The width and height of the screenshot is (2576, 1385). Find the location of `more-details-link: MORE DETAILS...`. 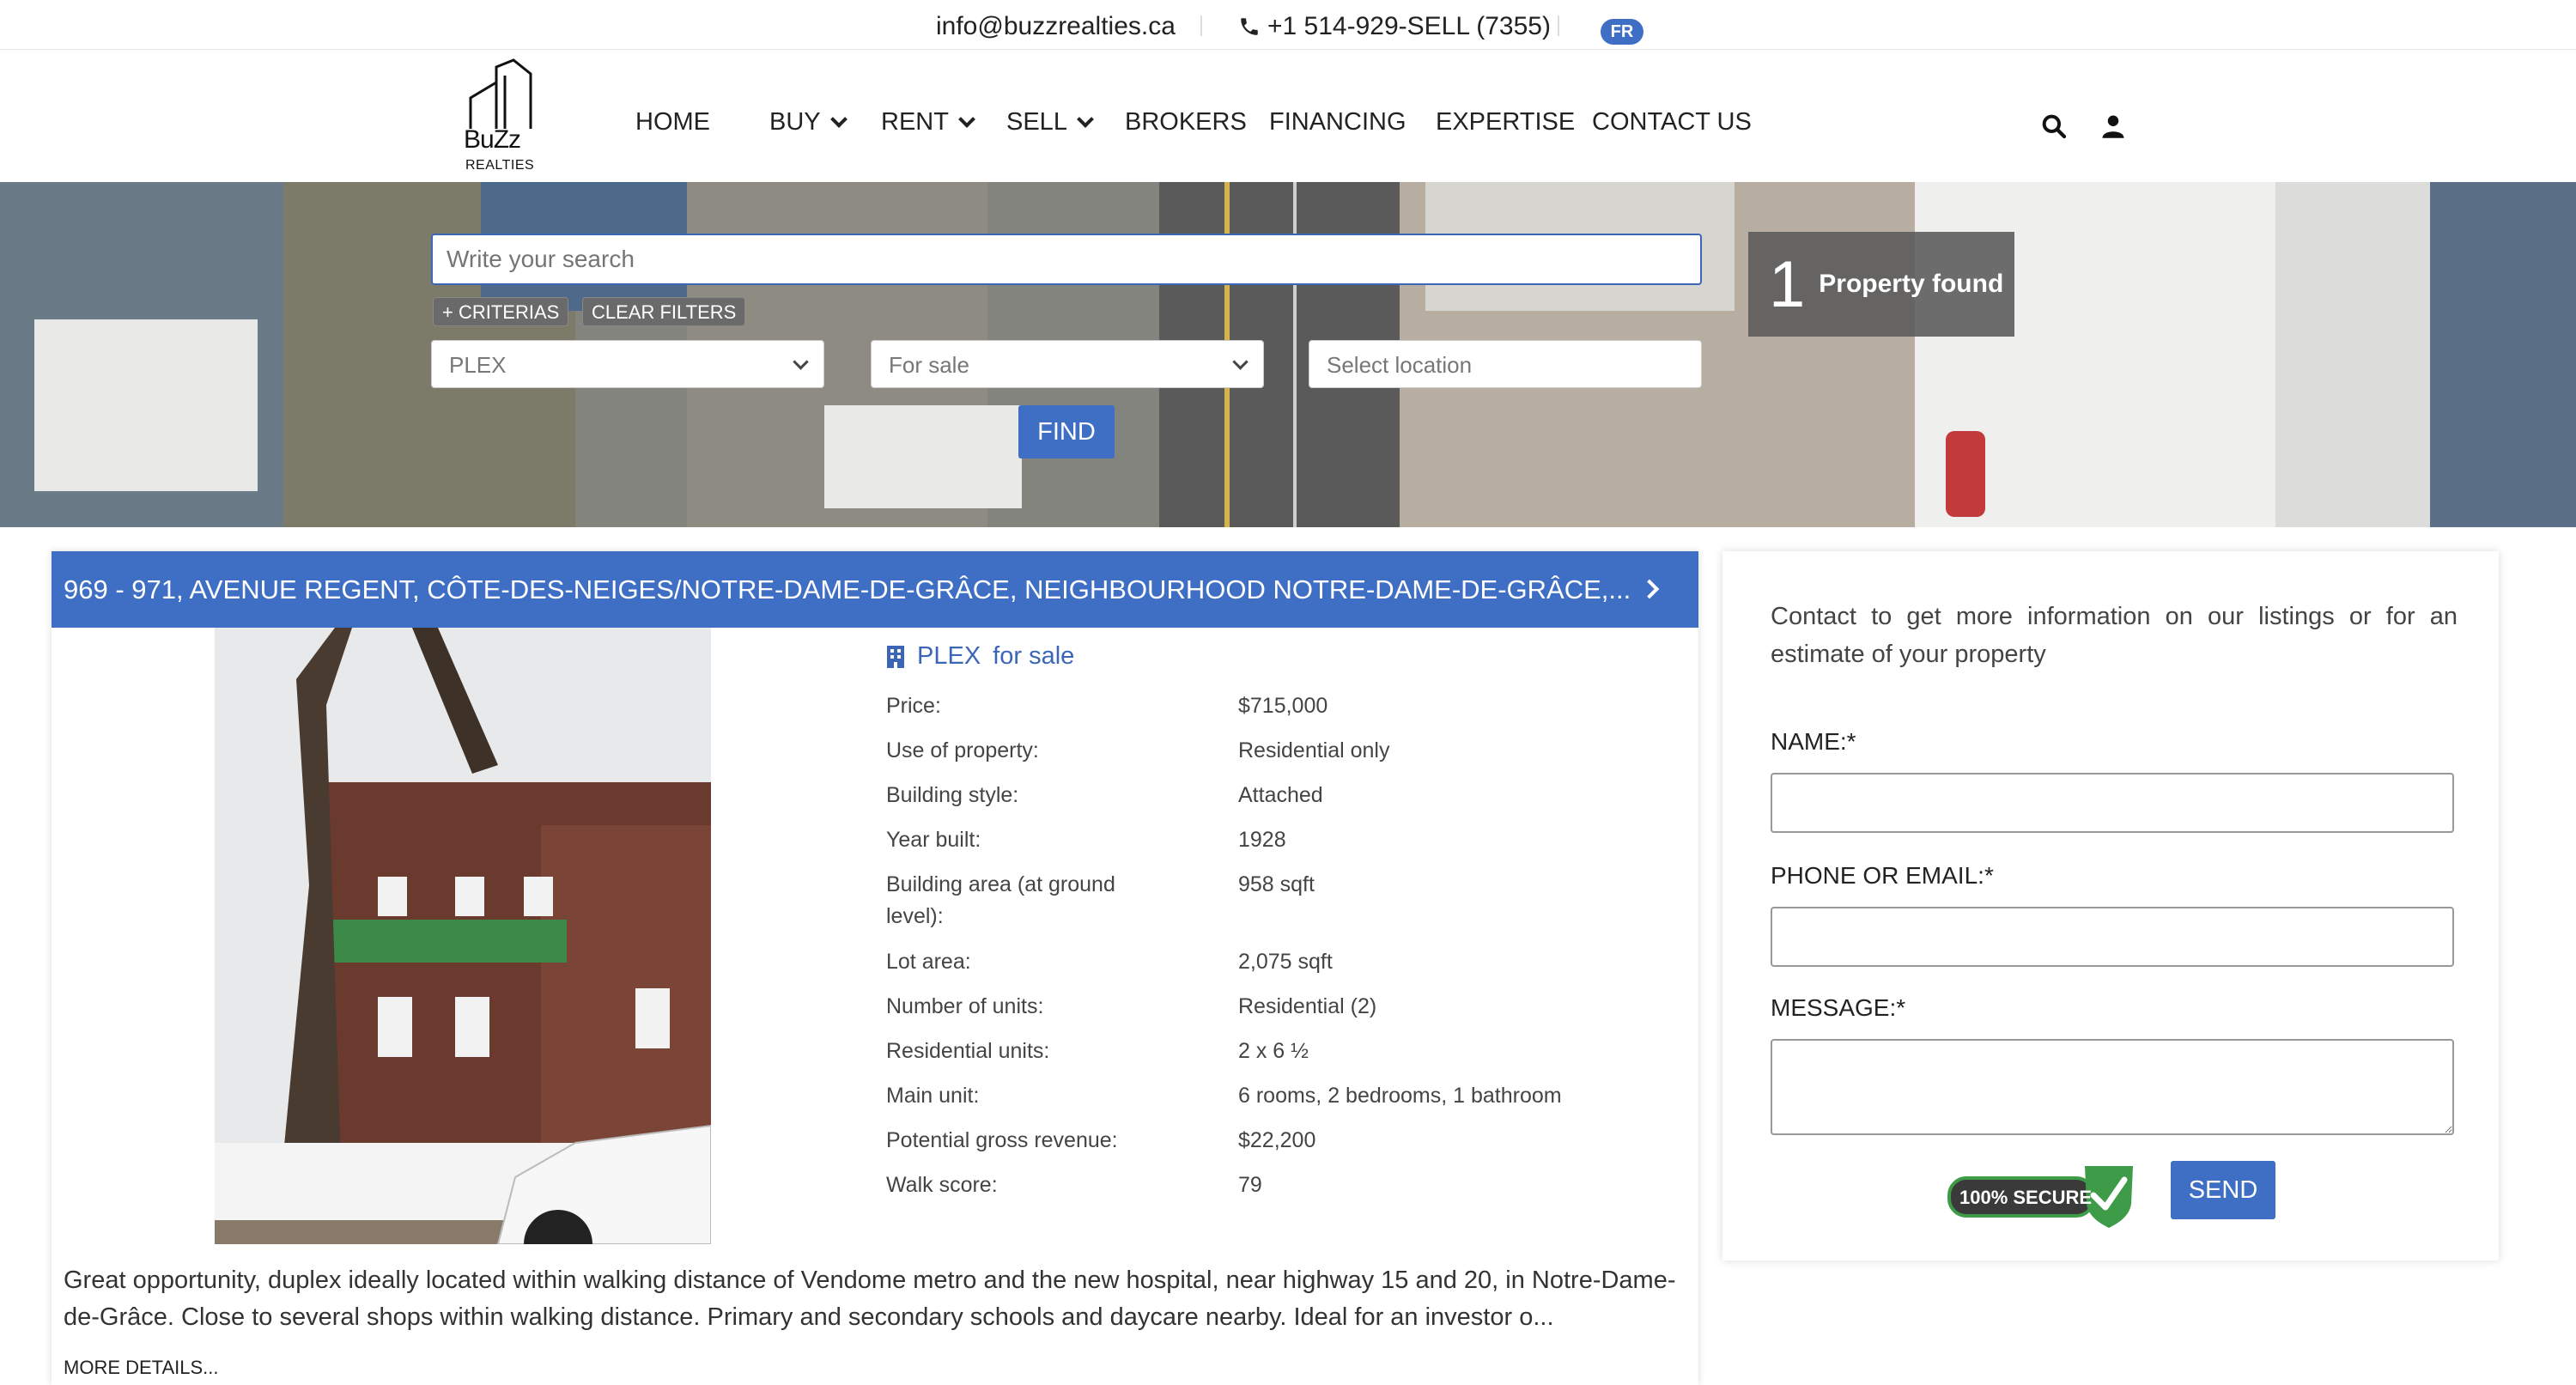

more-details-link: MORE DETAILS... is located at coordinates (142, 1368).